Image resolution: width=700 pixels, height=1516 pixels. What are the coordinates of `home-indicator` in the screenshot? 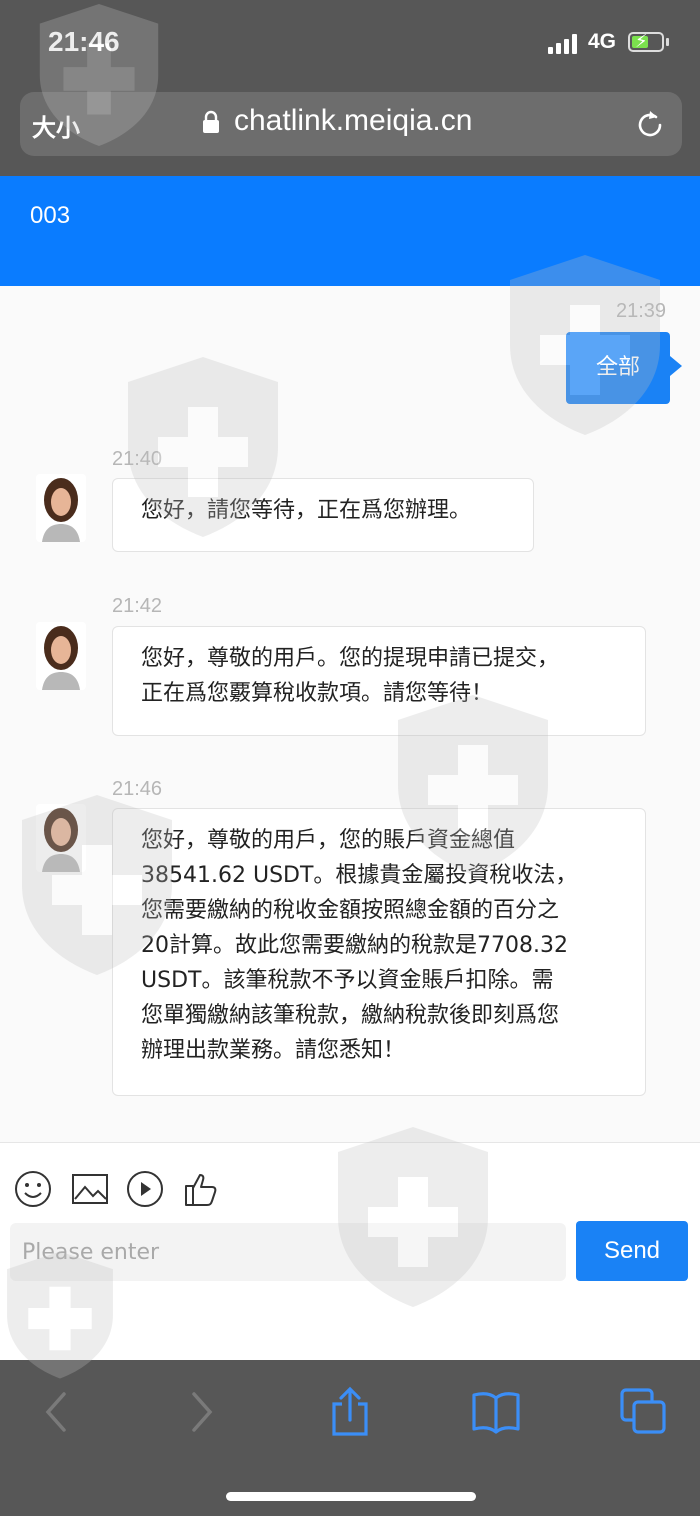 It's located at (351, 1496).